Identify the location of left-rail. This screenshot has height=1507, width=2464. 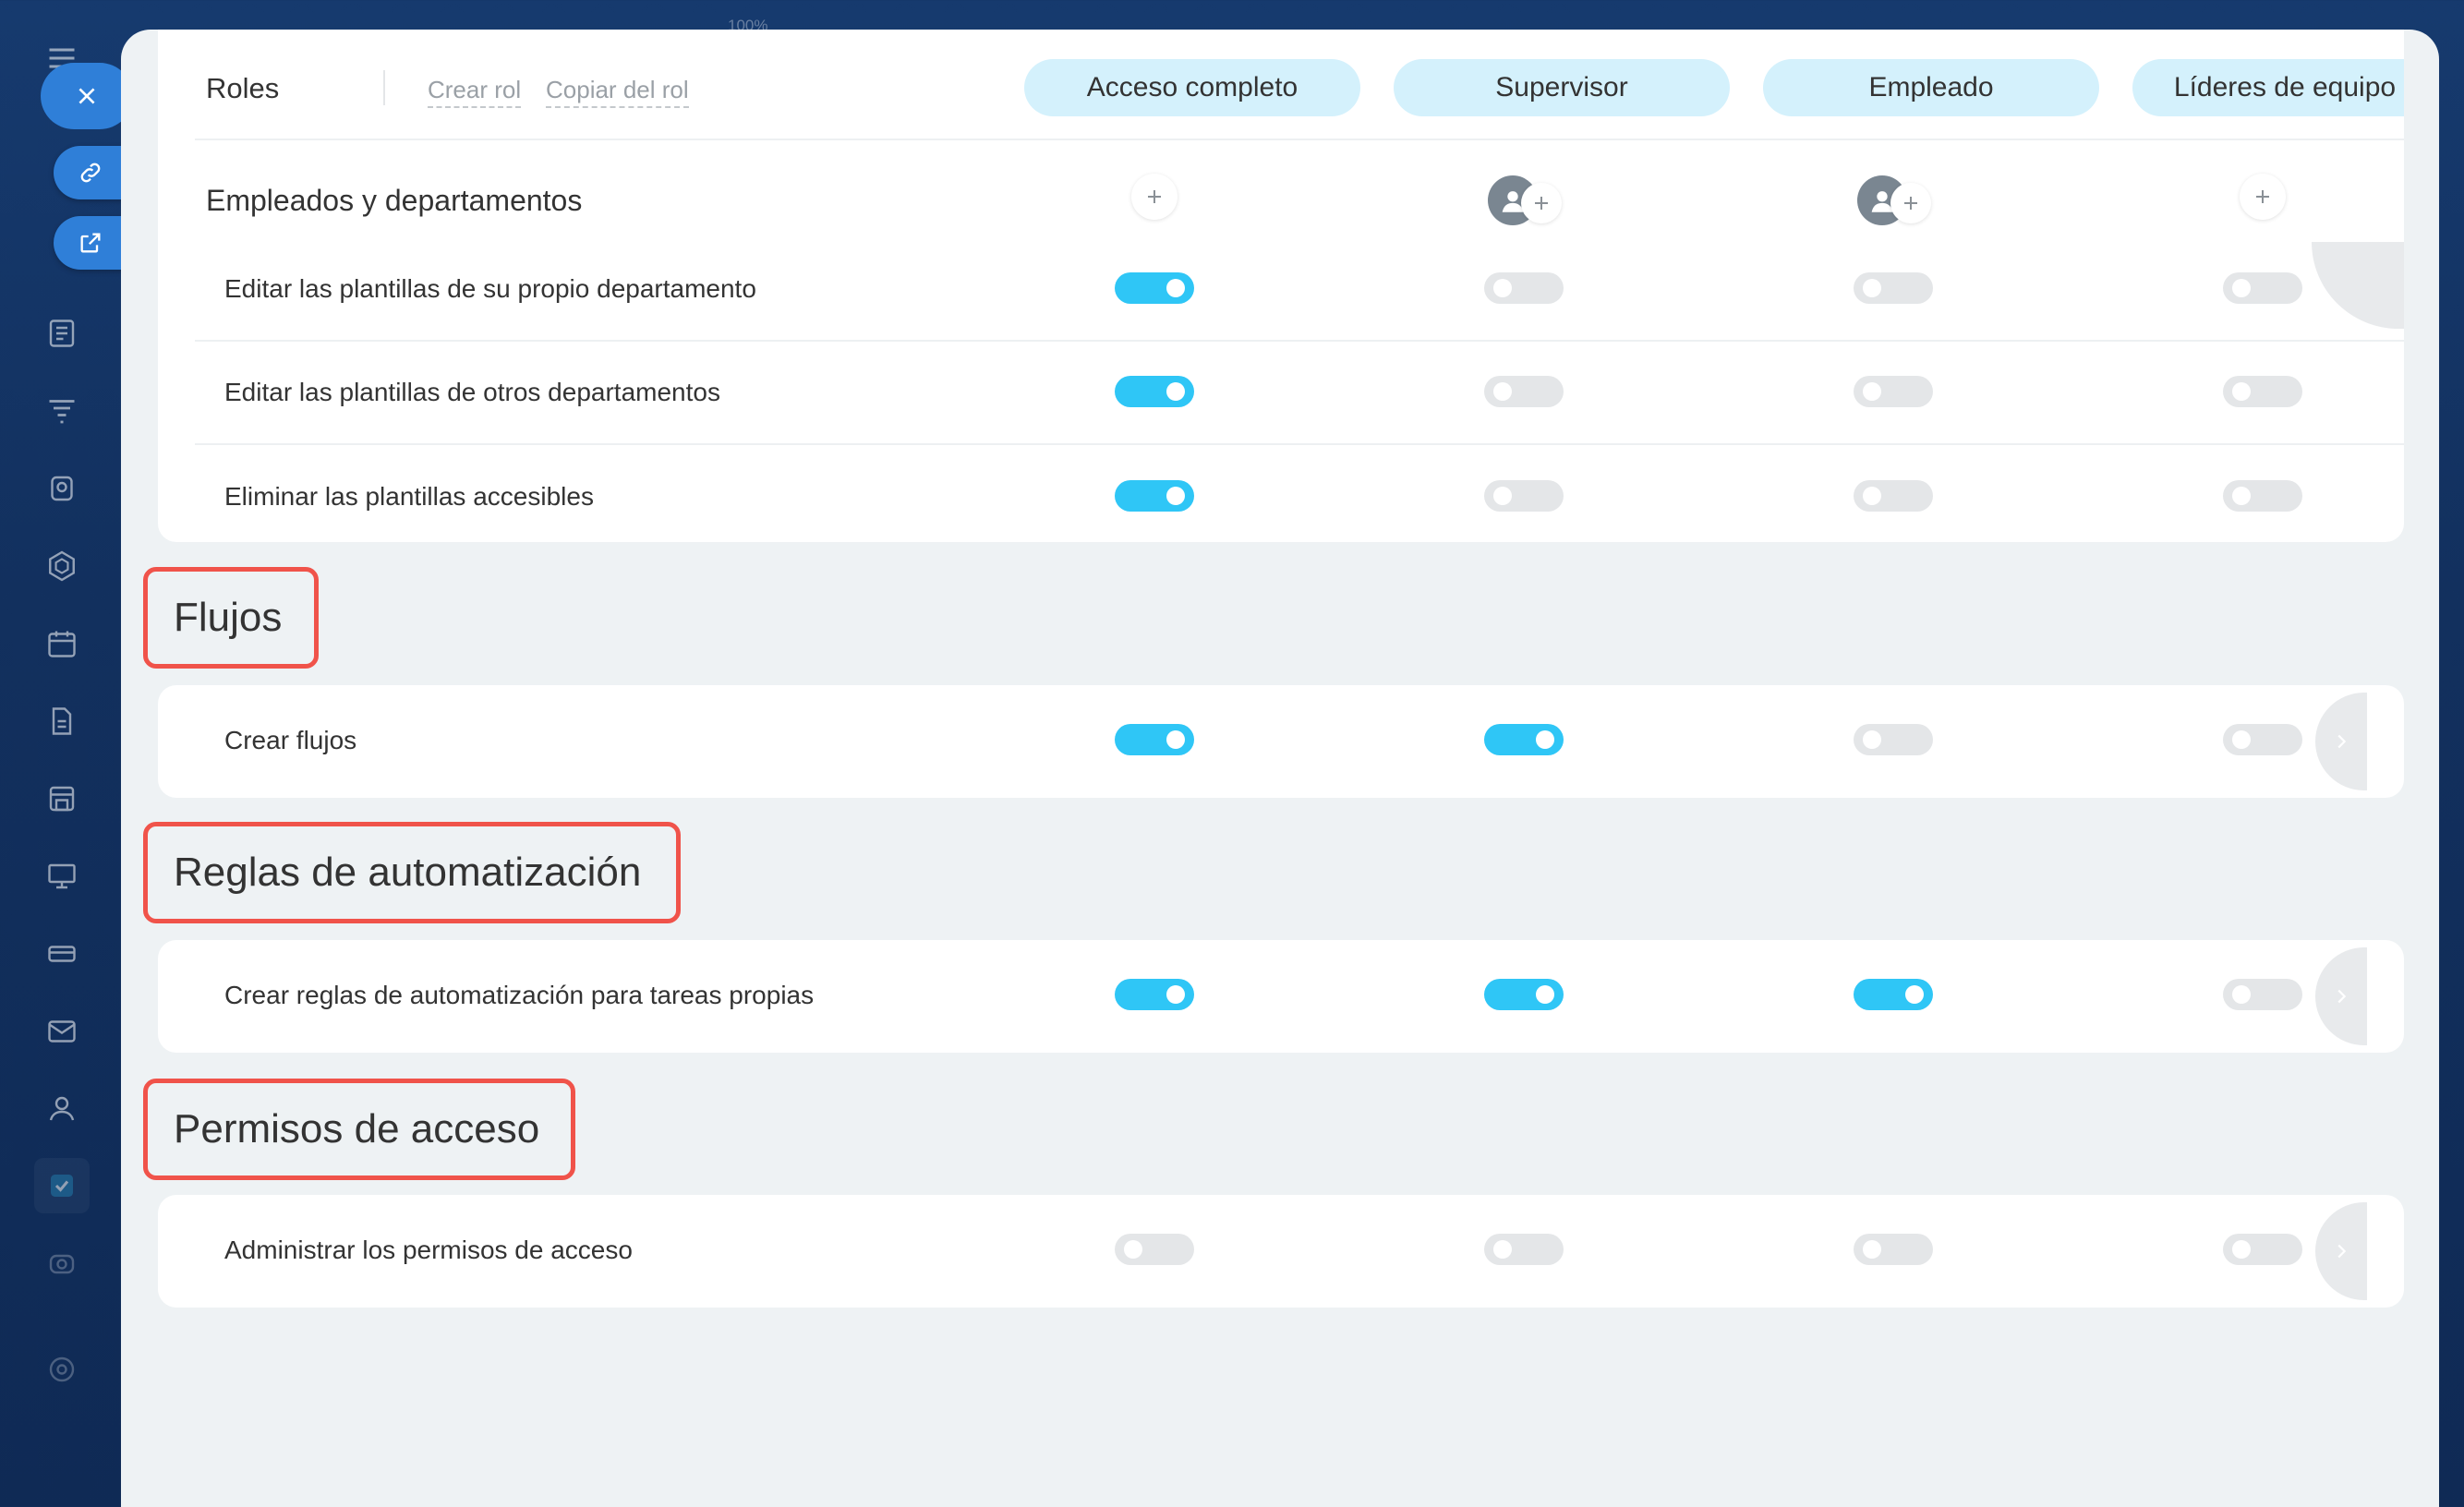
(67, 753).